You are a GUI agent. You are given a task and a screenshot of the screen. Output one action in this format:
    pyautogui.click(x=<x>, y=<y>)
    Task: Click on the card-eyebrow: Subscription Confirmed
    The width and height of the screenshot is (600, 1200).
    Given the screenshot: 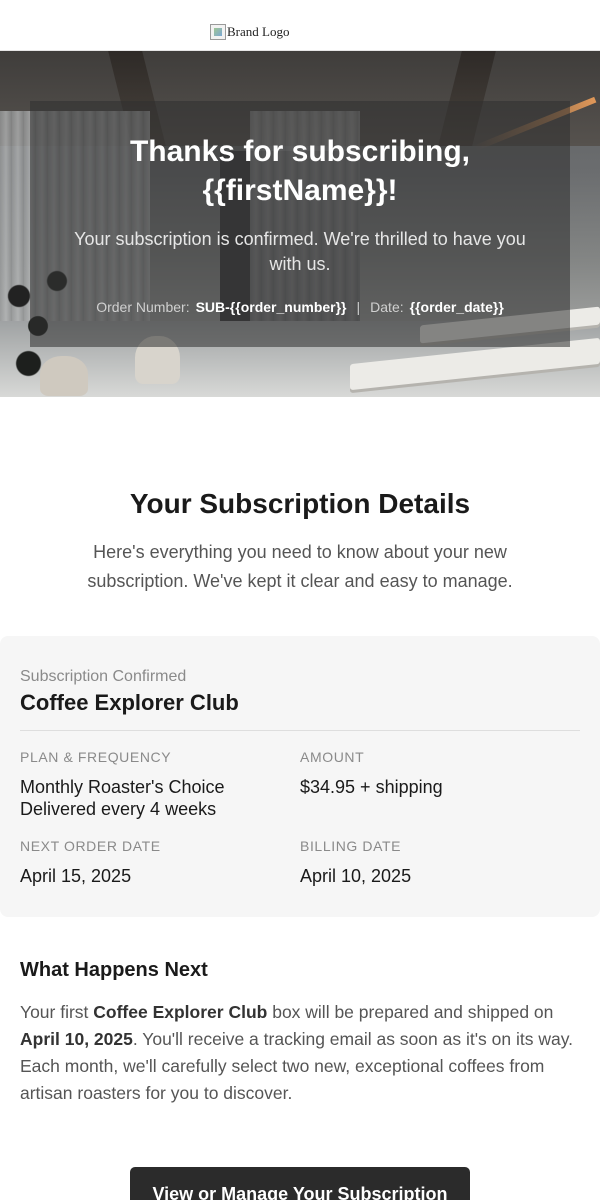 What is the action you would take?
    pyautogui.click(x=103, y=676)
    